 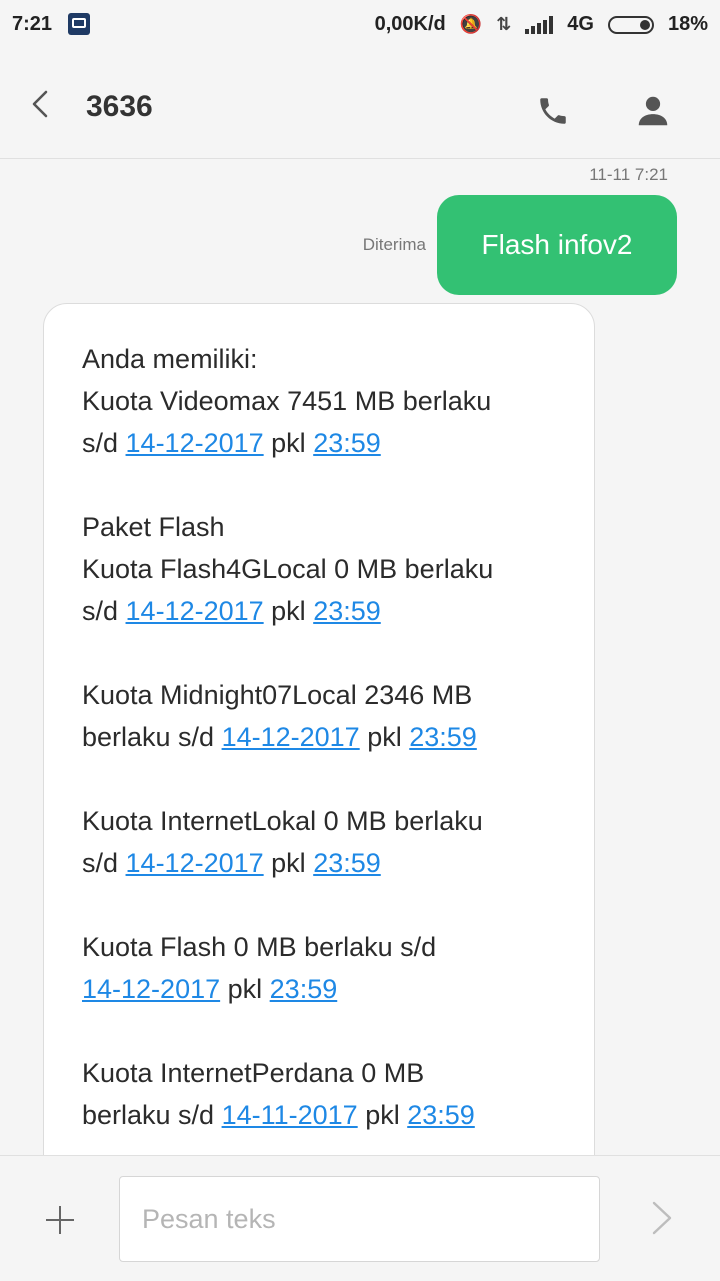 I want to click on status-network: 4G, so click(x=580, y=24).